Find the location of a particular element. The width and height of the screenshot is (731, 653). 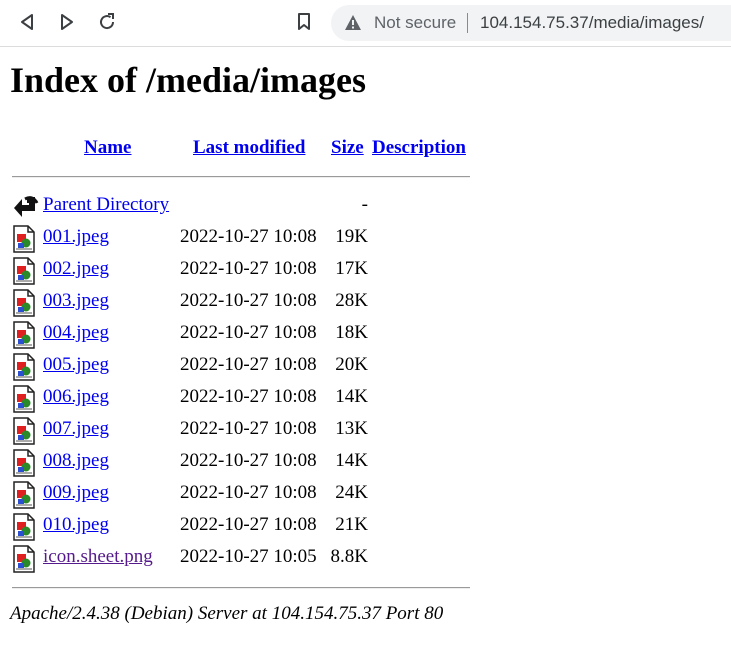

file-link: 005.jpeg is located at coordinates (76, 365).